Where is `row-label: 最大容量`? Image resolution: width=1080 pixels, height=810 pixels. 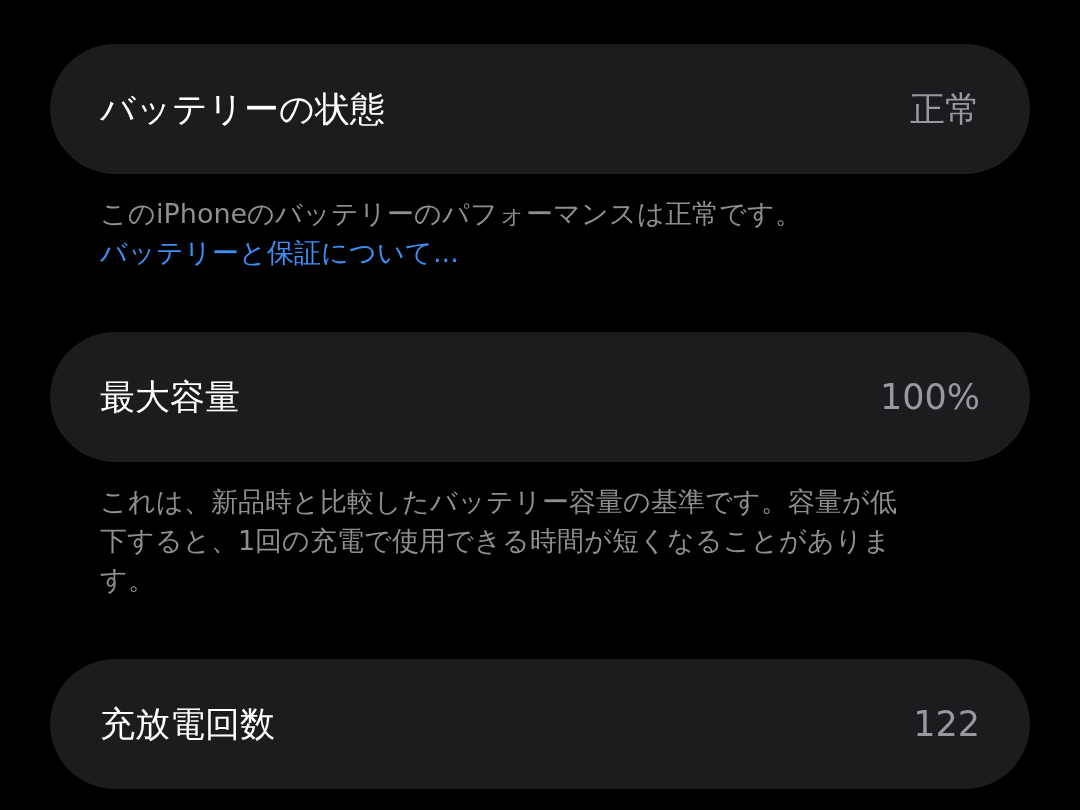 row-label: 最大容量 is located at coordinates (170, 397).